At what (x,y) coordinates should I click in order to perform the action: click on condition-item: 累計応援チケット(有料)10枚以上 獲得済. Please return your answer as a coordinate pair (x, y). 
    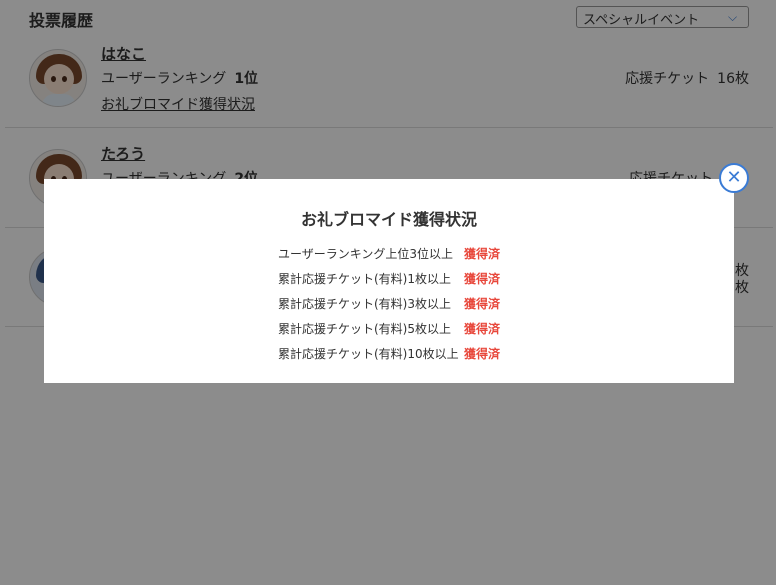
    Looking at the image, I should click on (389, 357).